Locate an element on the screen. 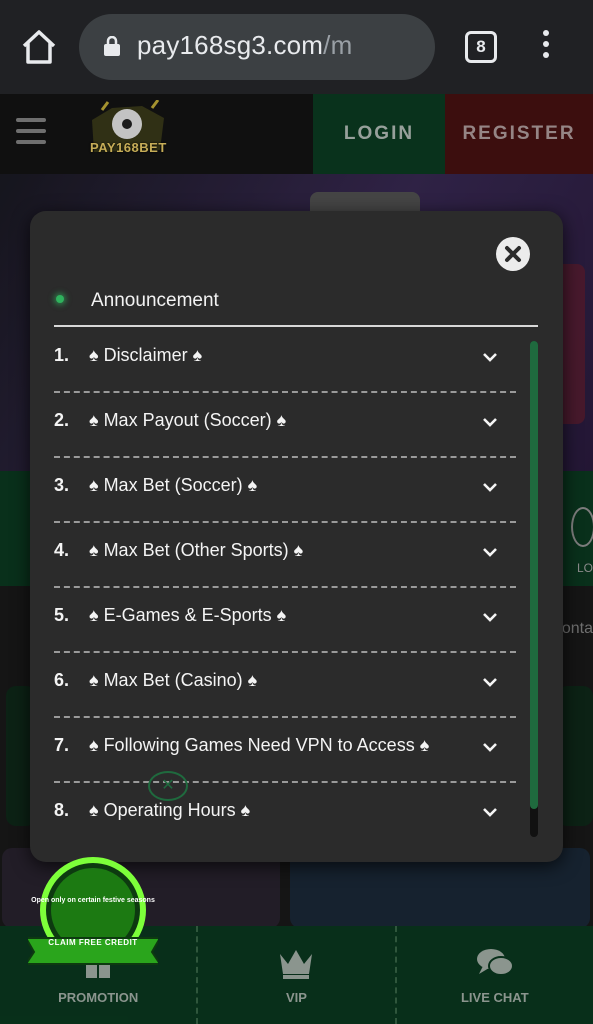 Image resolution: width=593 pixels, height=1024 pixels. lock-icon is located at coordinates (112, 45).